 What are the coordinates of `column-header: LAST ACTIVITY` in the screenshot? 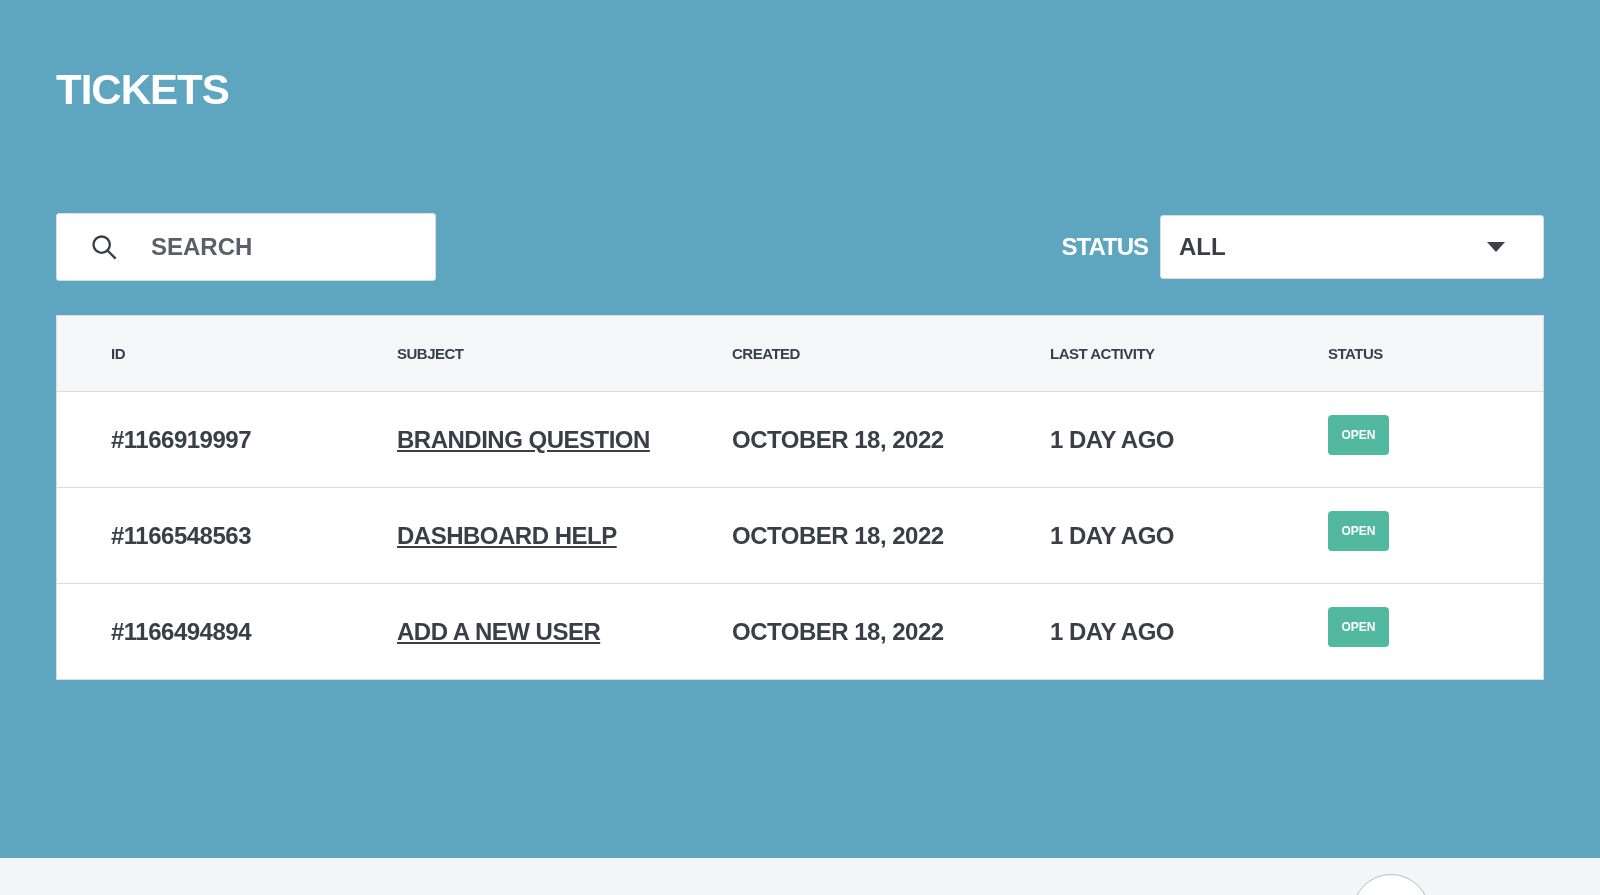 It's located at (1103, 353).